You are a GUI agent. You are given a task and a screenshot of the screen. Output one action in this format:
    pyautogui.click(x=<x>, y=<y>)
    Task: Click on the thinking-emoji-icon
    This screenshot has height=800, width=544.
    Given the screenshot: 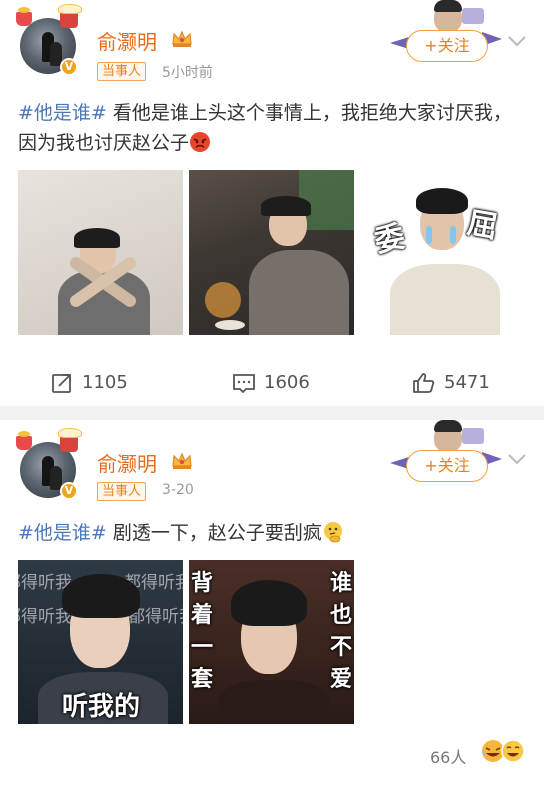 What is the action you would take?
    pyautogui.click(x=332, y=532)
    